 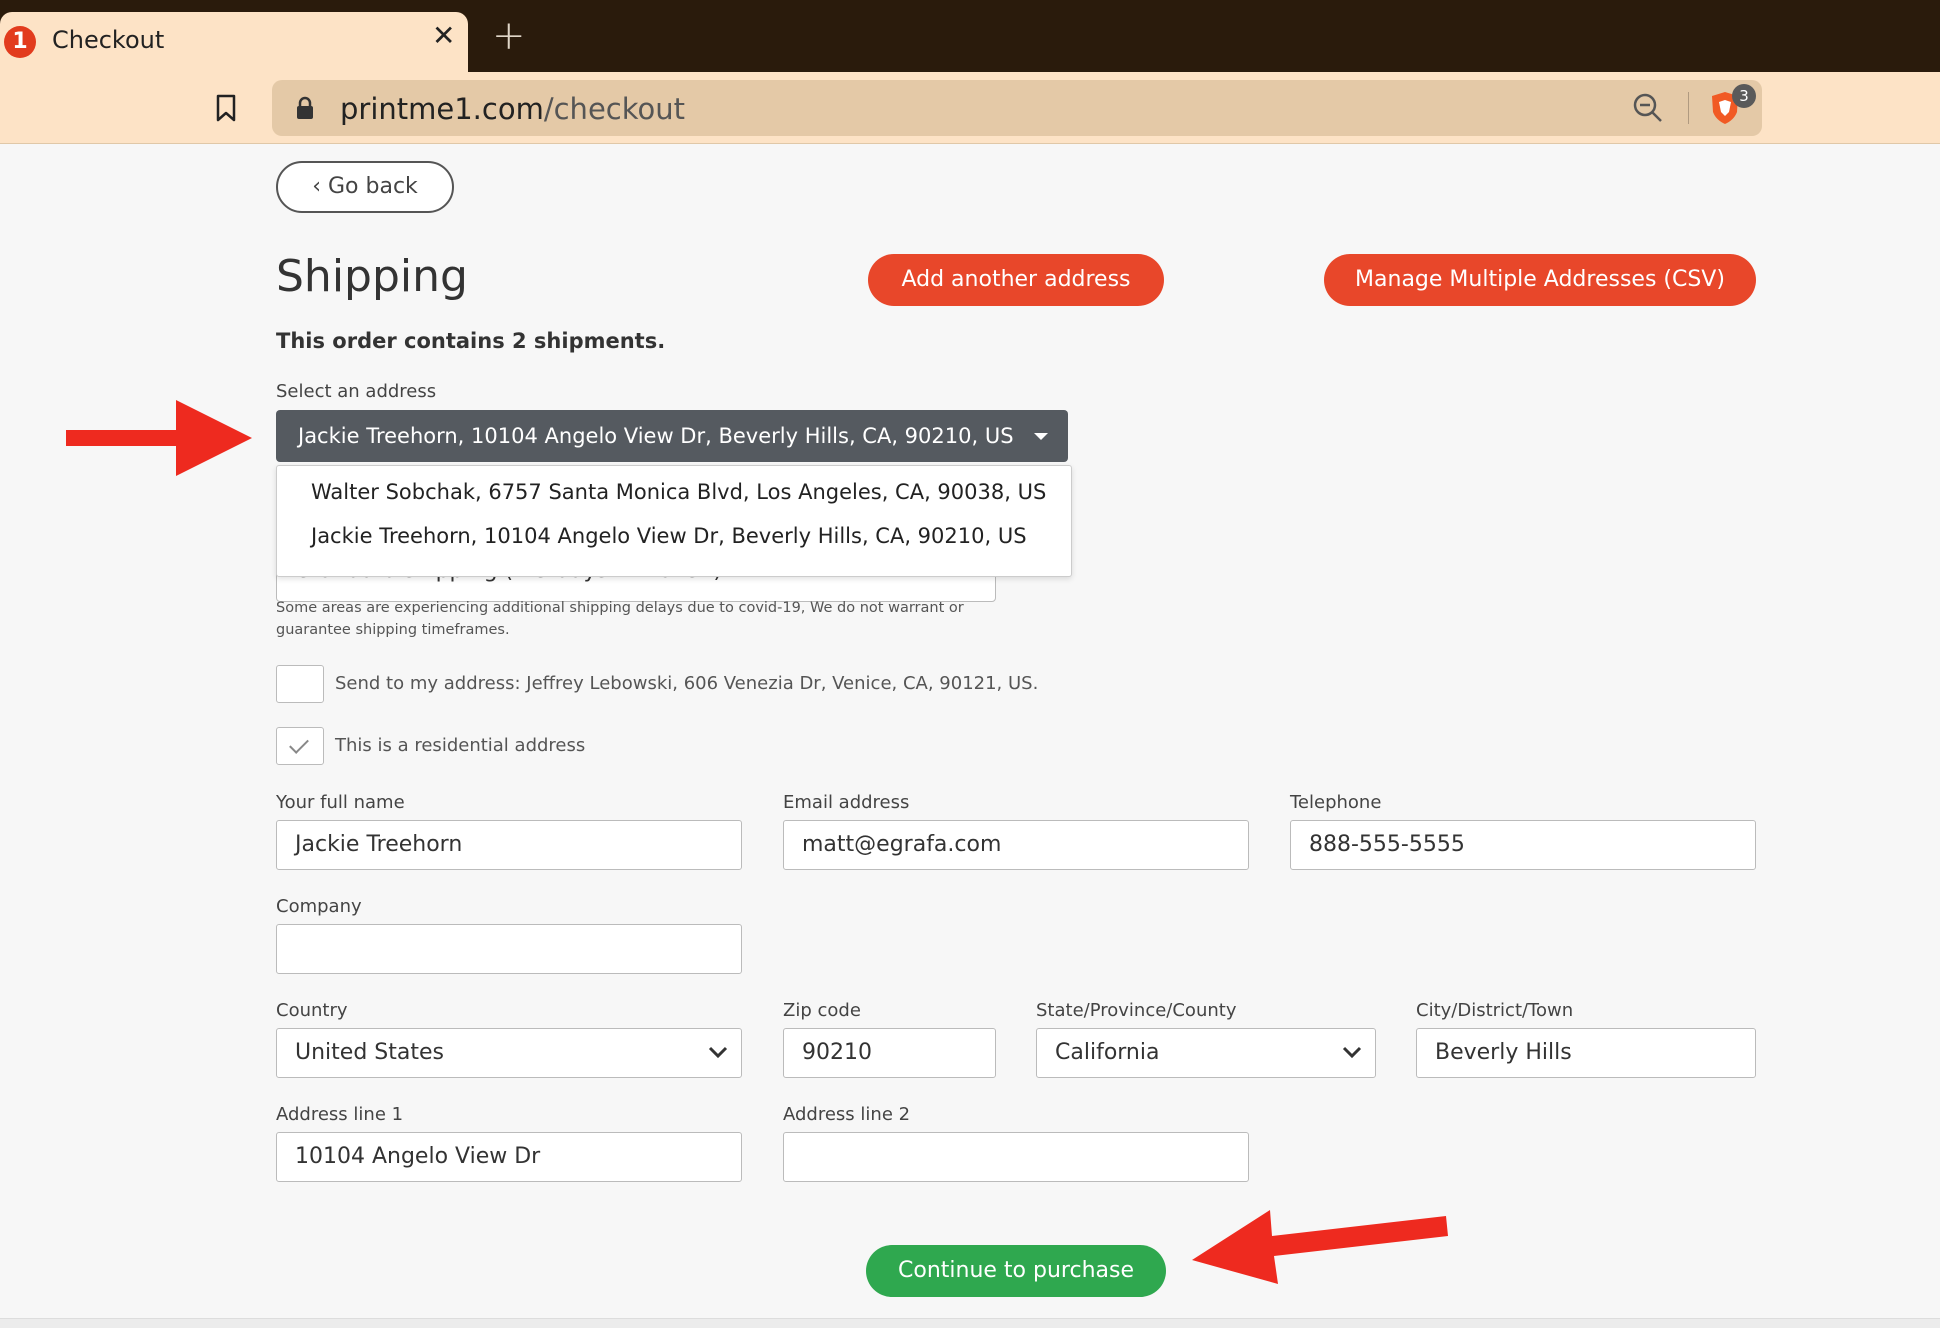 I want to click on url-host: printme1.com, so click(x=442, y=109).